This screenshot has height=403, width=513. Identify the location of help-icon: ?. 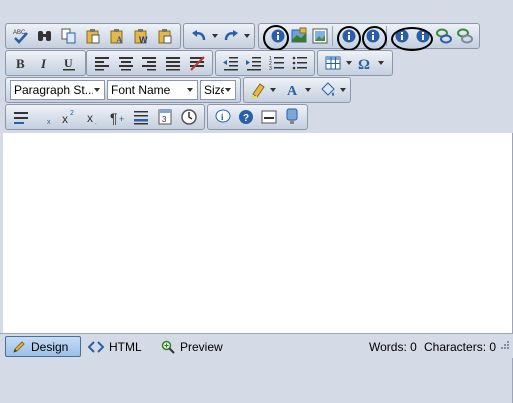
(245, 117).